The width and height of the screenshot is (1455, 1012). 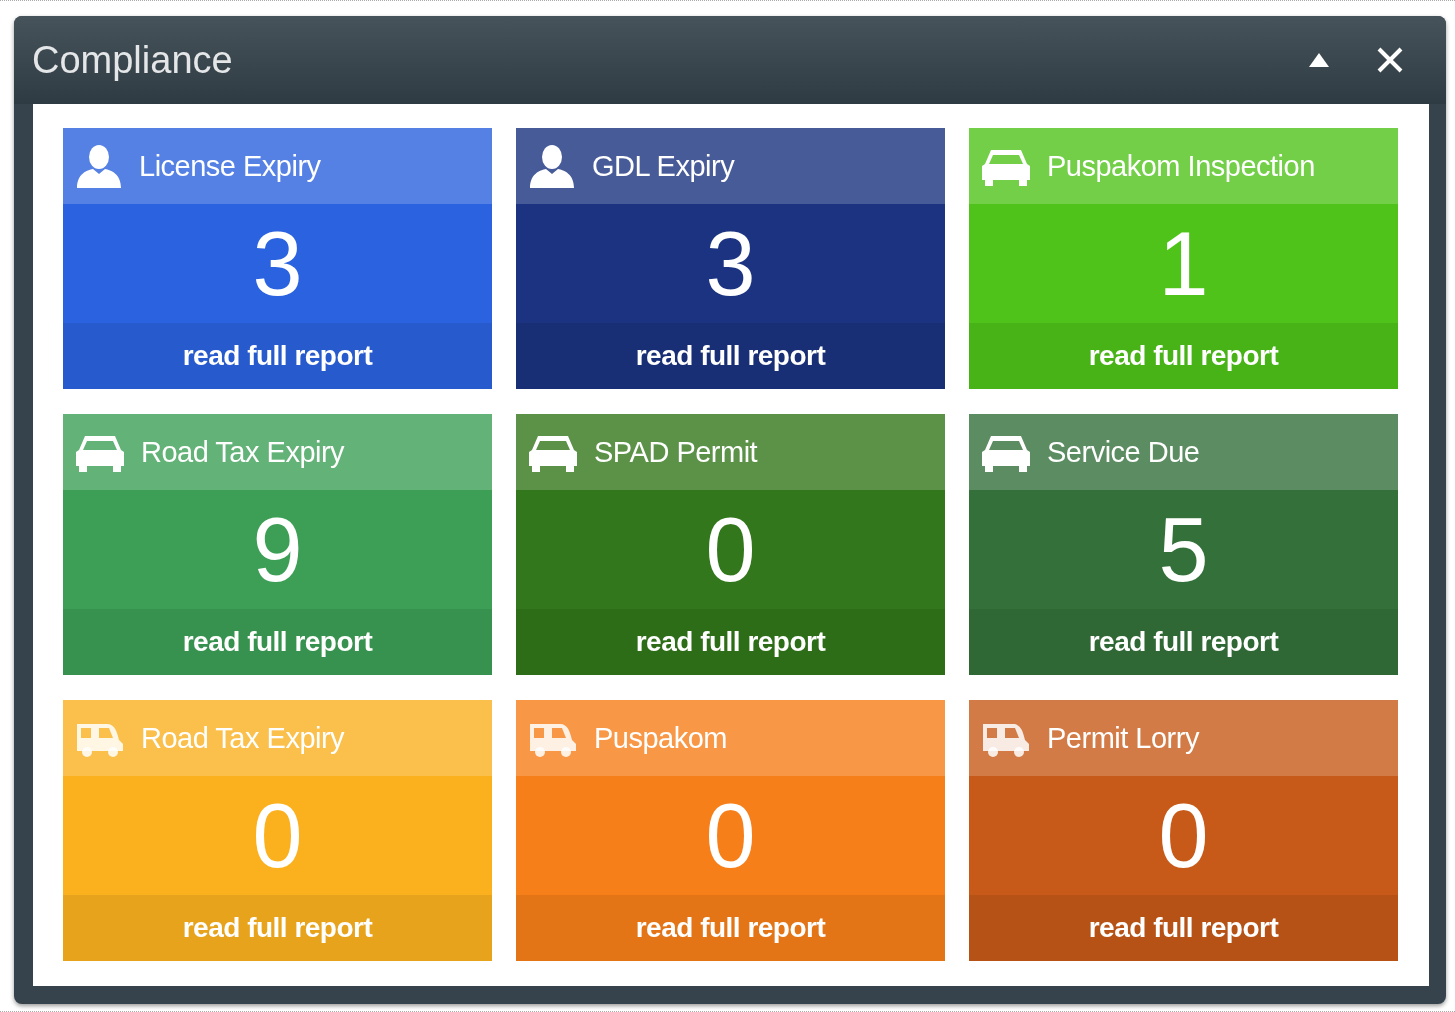 I want to click on collapse-icon, so click(x=1319, y=60).